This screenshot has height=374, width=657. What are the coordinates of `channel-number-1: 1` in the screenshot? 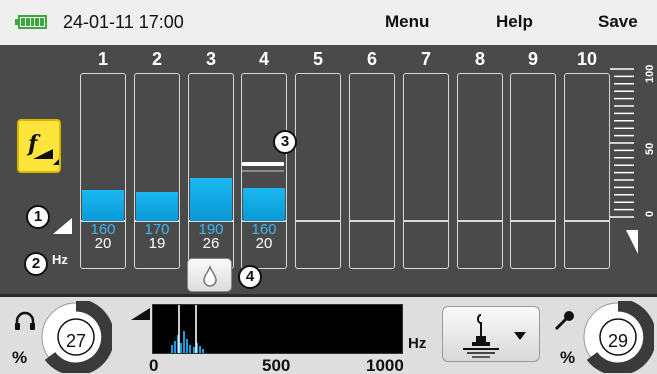 It's located at (102, 59).